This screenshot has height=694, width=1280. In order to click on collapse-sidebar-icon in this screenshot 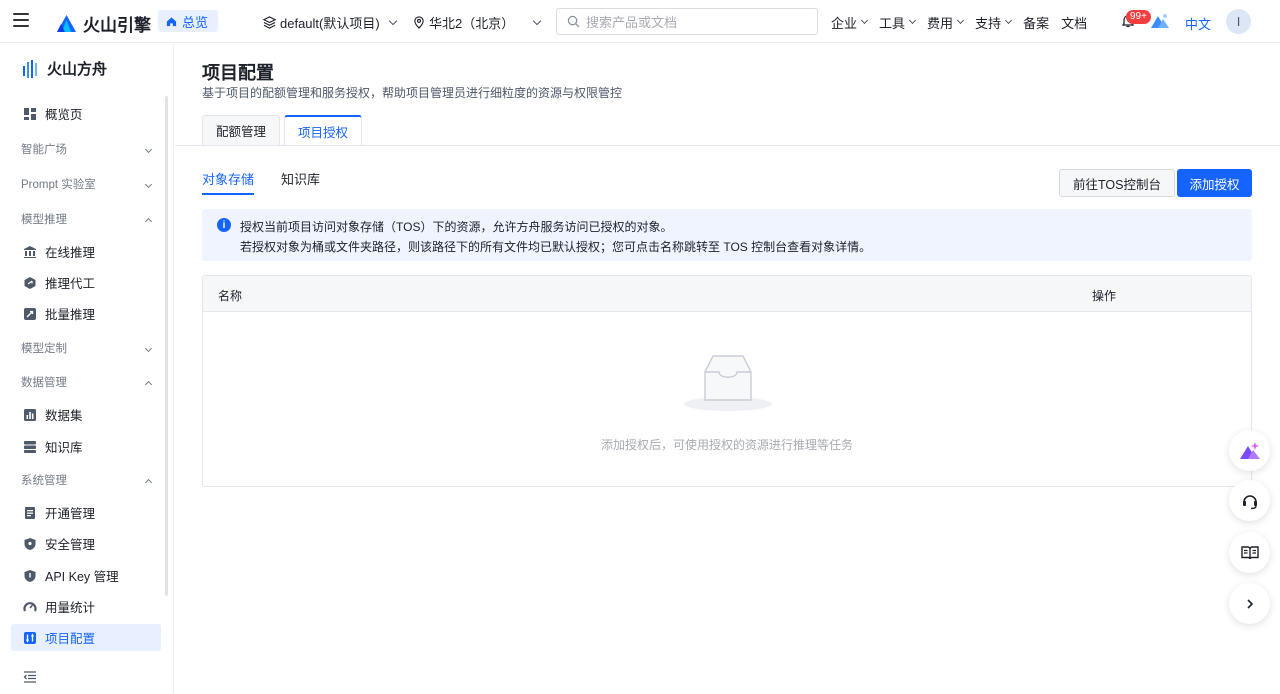, I will do `click(30, 677)`.